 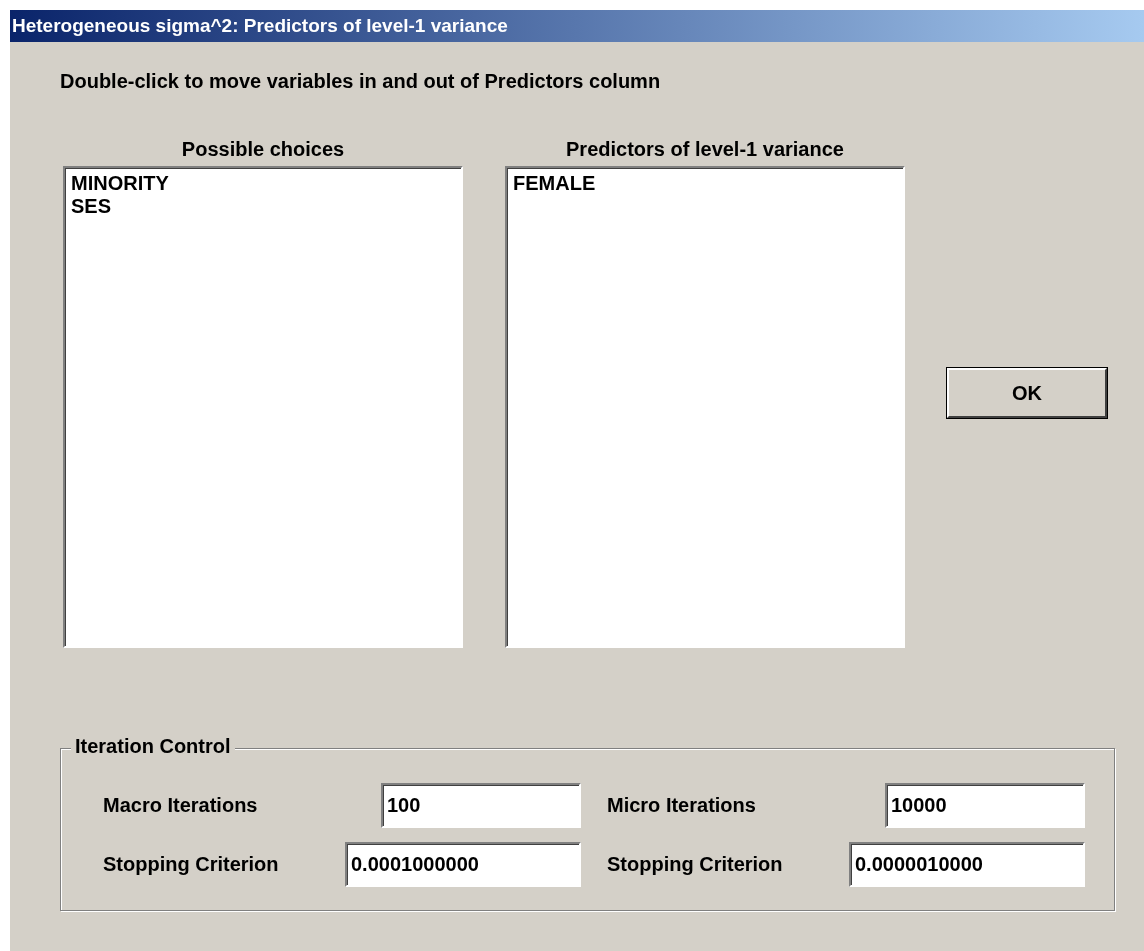 What do you see at coordinates (985, 805) in the screenshot?
I see `input-field: 10000` at bounding box center [985, 805].